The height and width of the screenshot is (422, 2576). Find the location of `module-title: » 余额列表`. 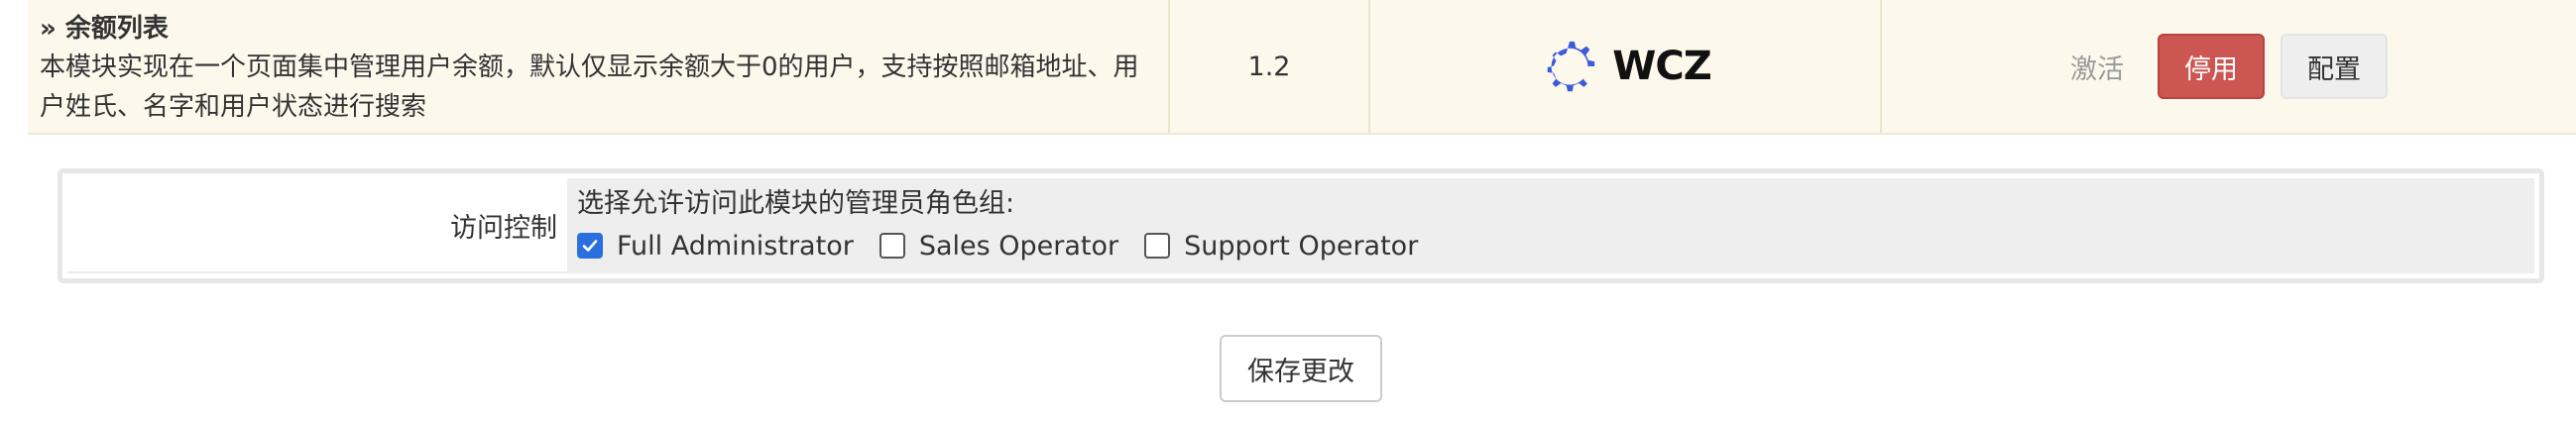

module-title: » 余额列表 is located at coordinates (105, 29).